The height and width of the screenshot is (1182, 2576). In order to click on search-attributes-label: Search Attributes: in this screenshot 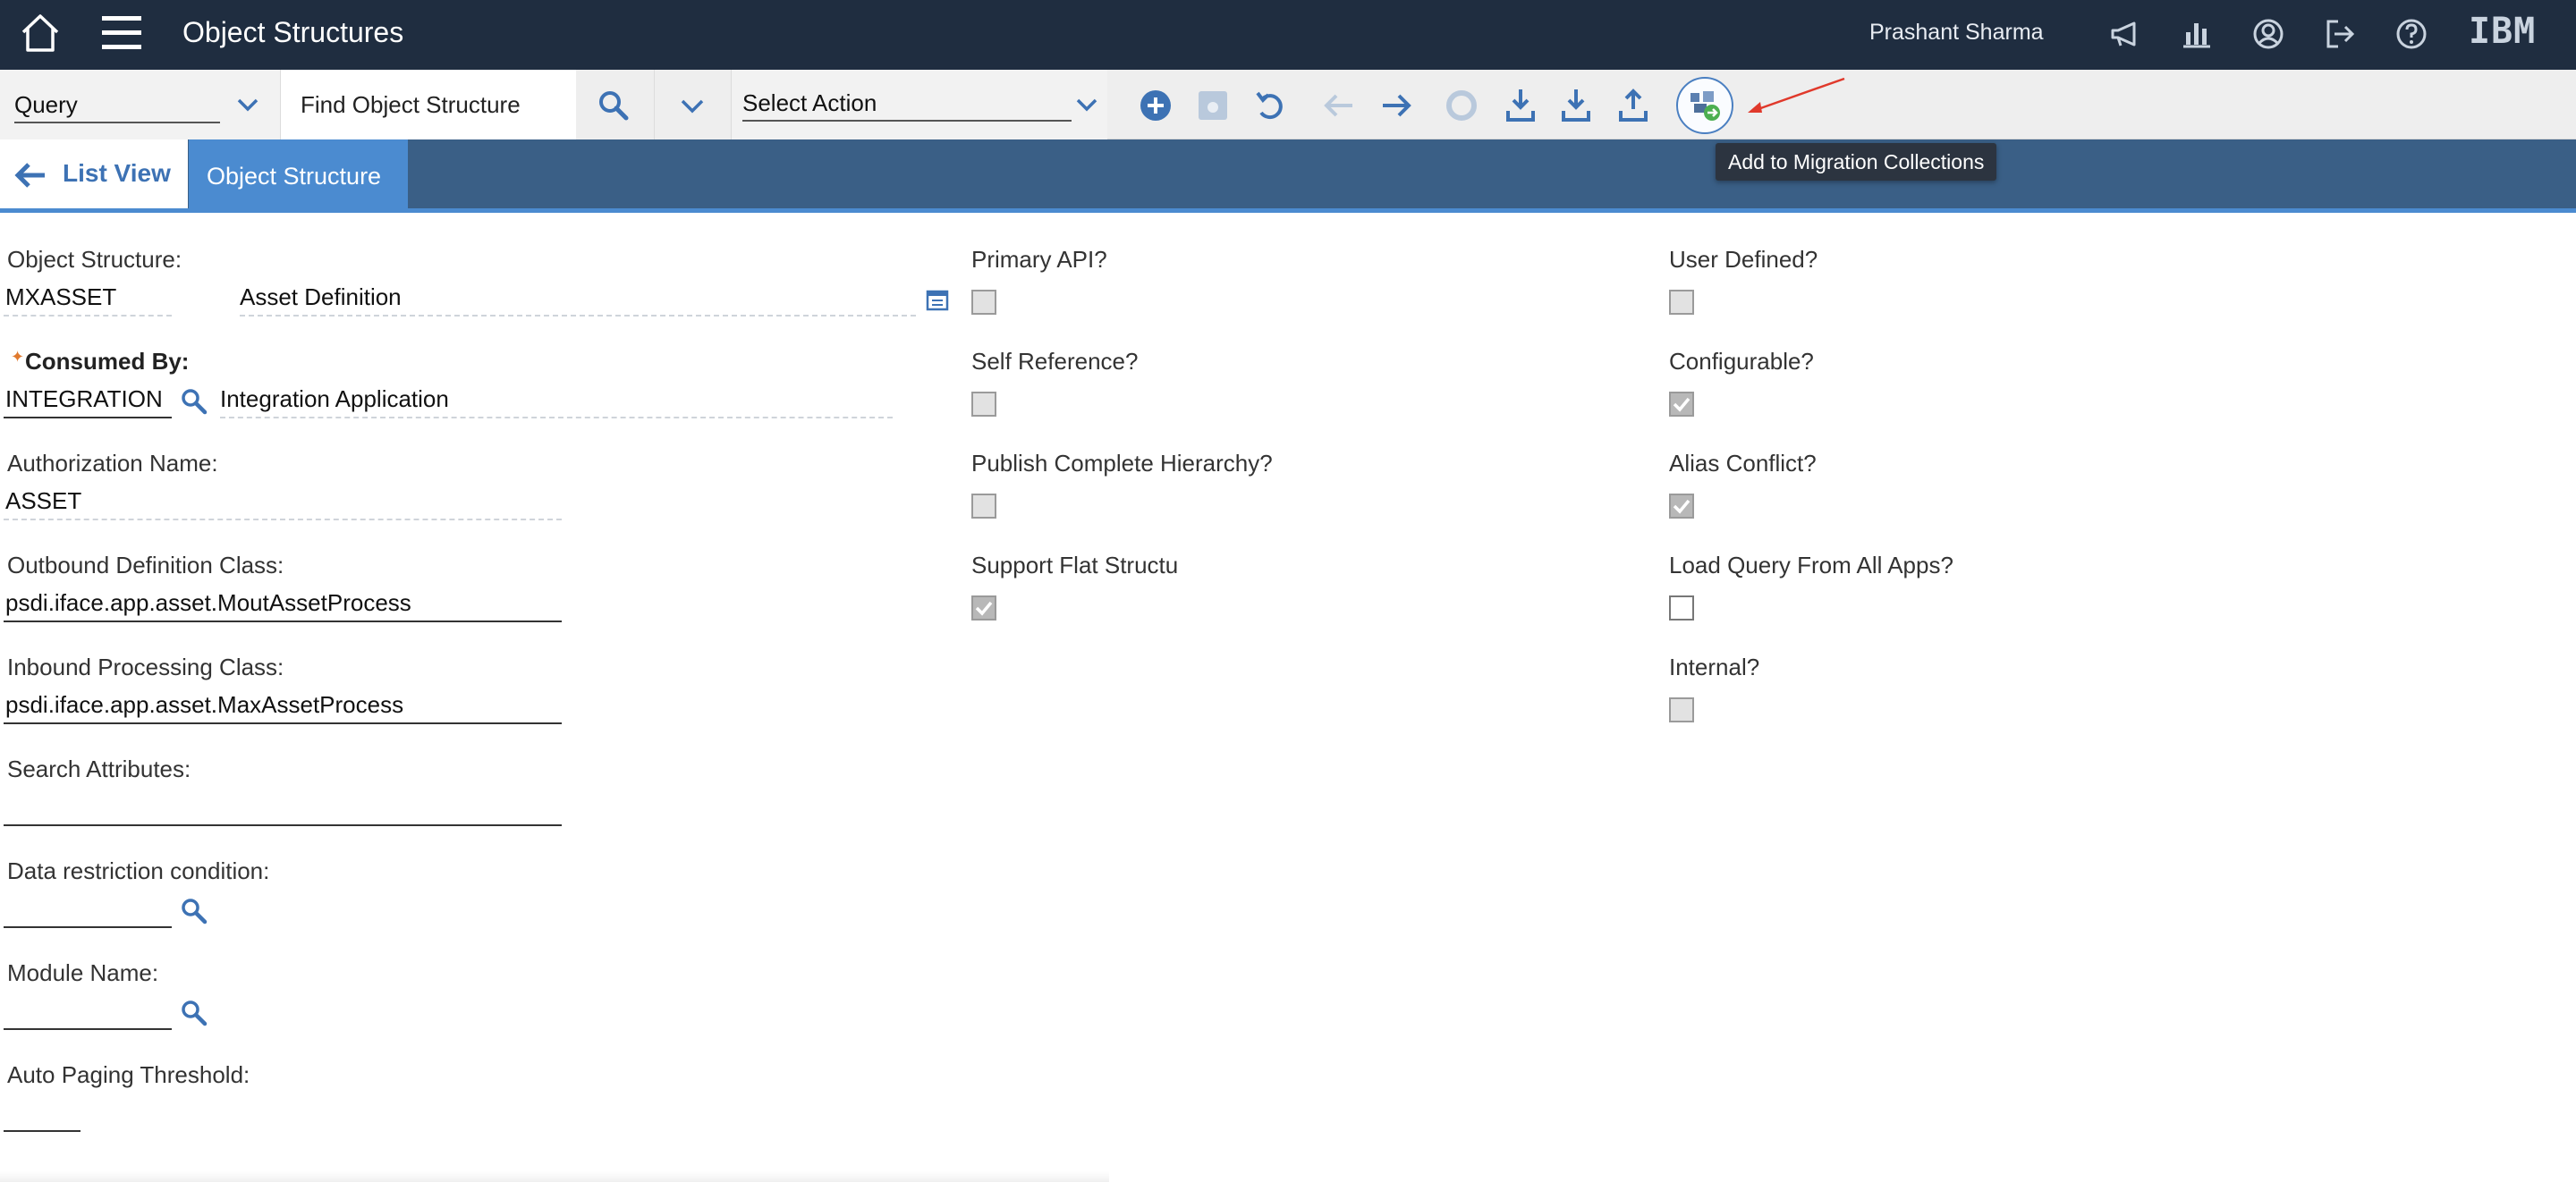, I will do `click(99, 769)`.